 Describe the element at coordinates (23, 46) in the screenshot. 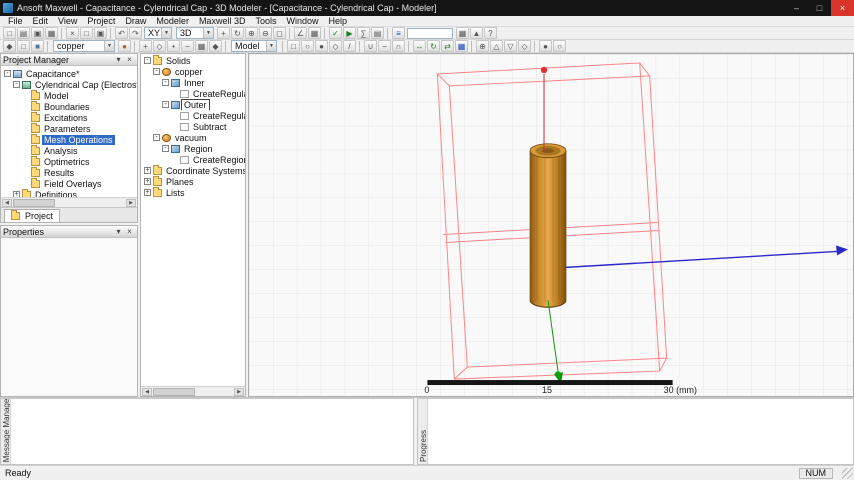

I see `wireframe-icon: □` at that location.